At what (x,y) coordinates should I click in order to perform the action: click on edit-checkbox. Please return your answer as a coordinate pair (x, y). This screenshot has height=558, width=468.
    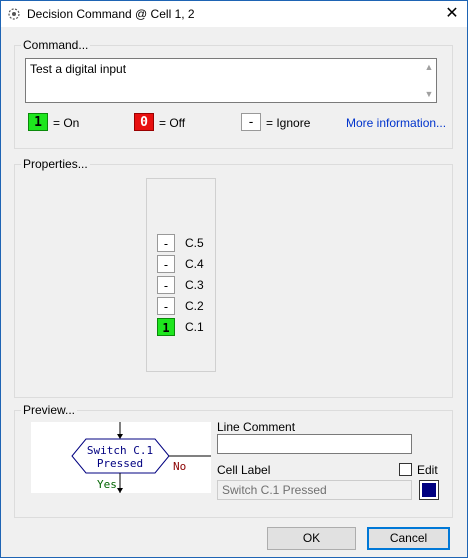
    Looking at the image, I should click on (405, 469).